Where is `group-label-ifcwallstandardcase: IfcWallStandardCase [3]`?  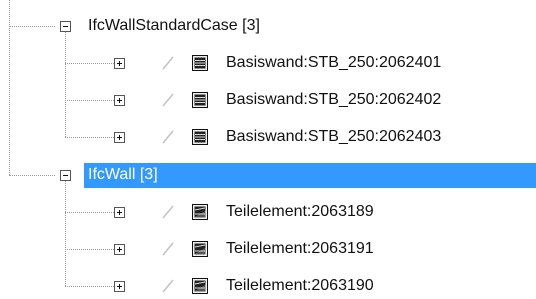 group-label-ifcwallstandardcase: IfcWallStandardCase [3] is located at coordinates (174, 26).